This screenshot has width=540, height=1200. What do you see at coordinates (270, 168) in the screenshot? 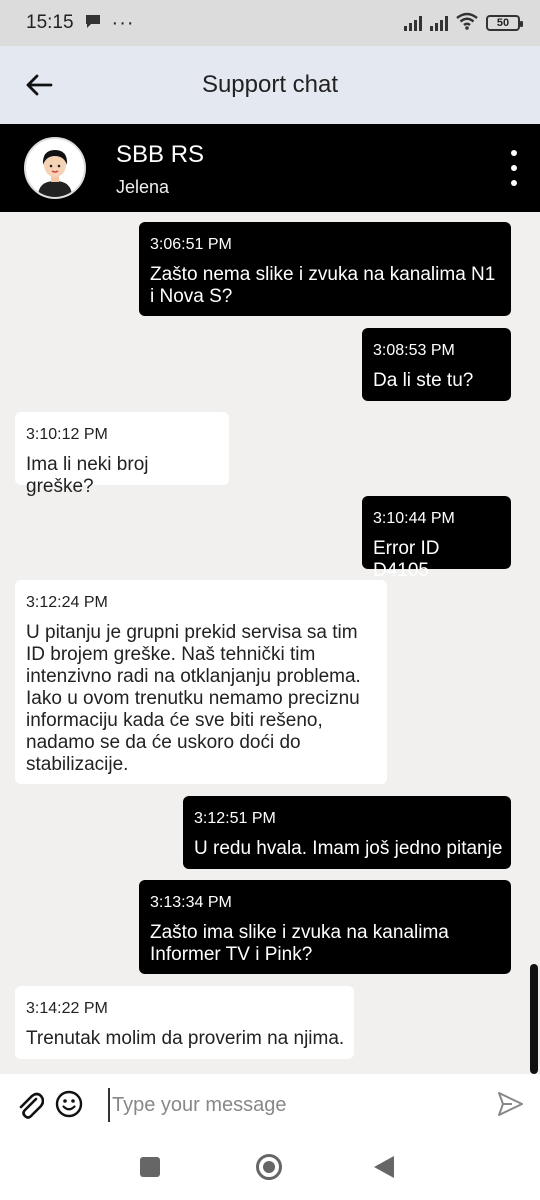
I see `agent-bar: SBB RS Jelena` at bounding box center [270, 168].